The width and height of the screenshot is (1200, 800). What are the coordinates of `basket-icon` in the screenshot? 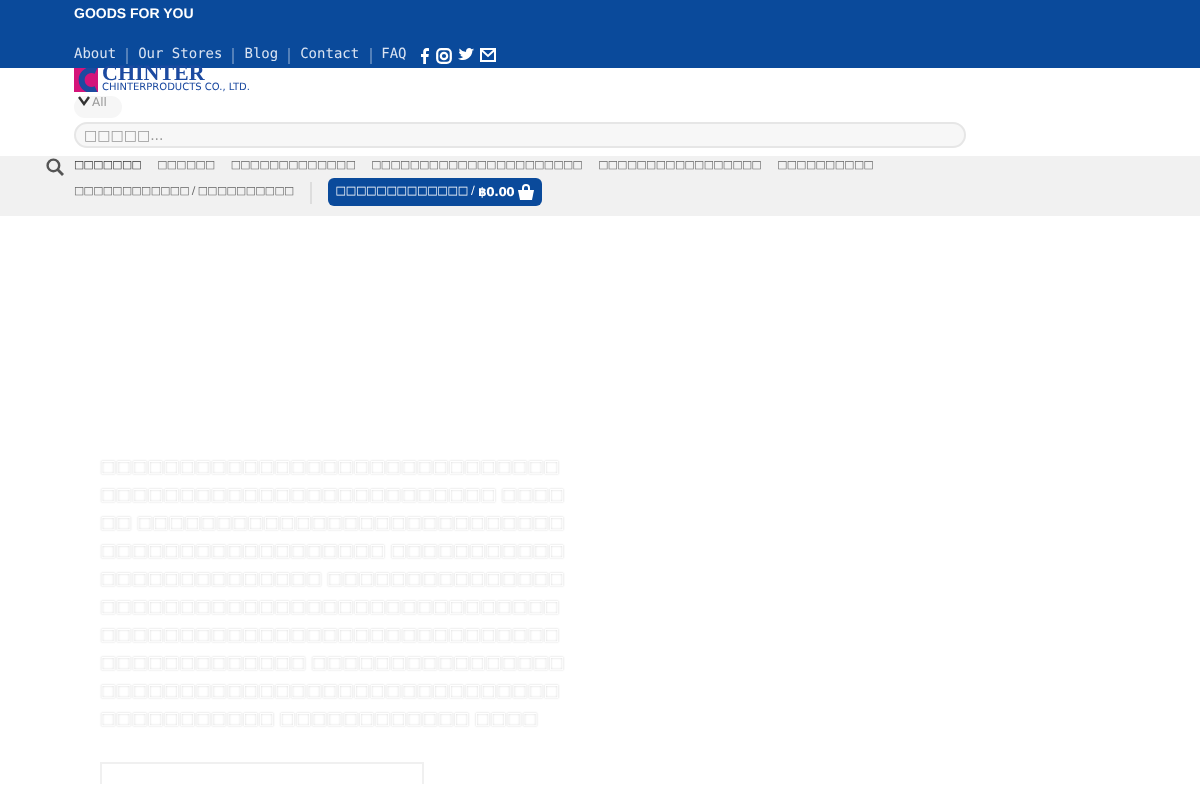 It's located at (526, 192).